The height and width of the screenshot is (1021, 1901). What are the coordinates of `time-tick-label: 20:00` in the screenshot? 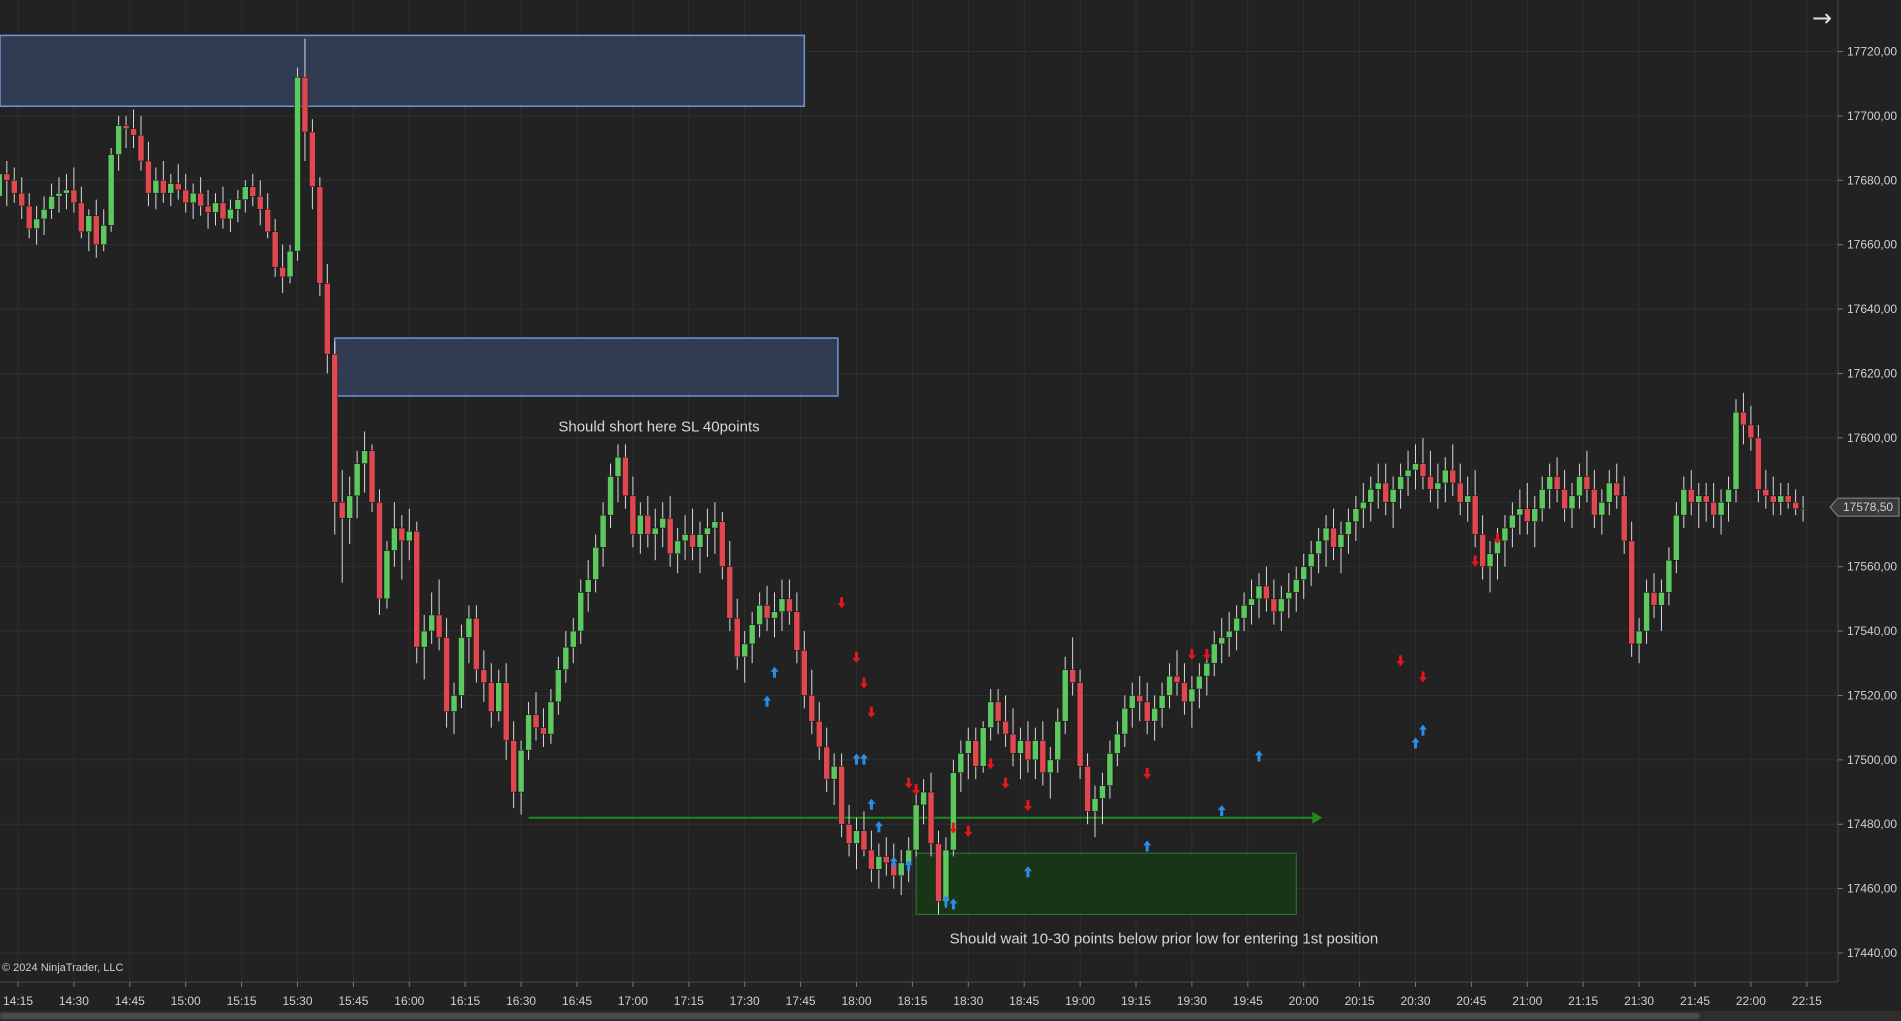 It's located at (1304, 1001).